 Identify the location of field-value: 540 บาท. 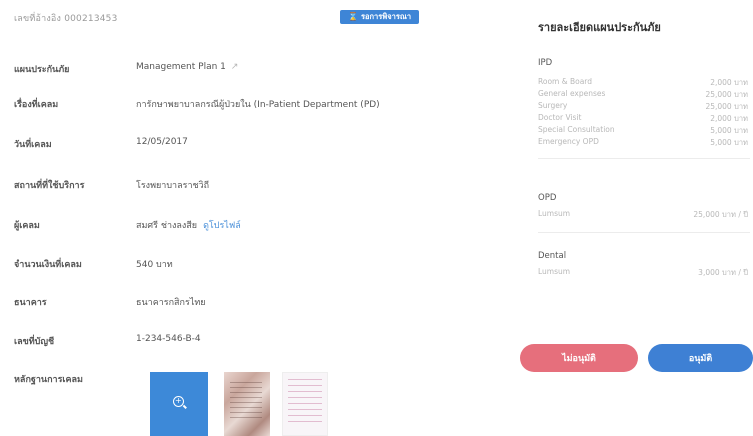
(154, 265).